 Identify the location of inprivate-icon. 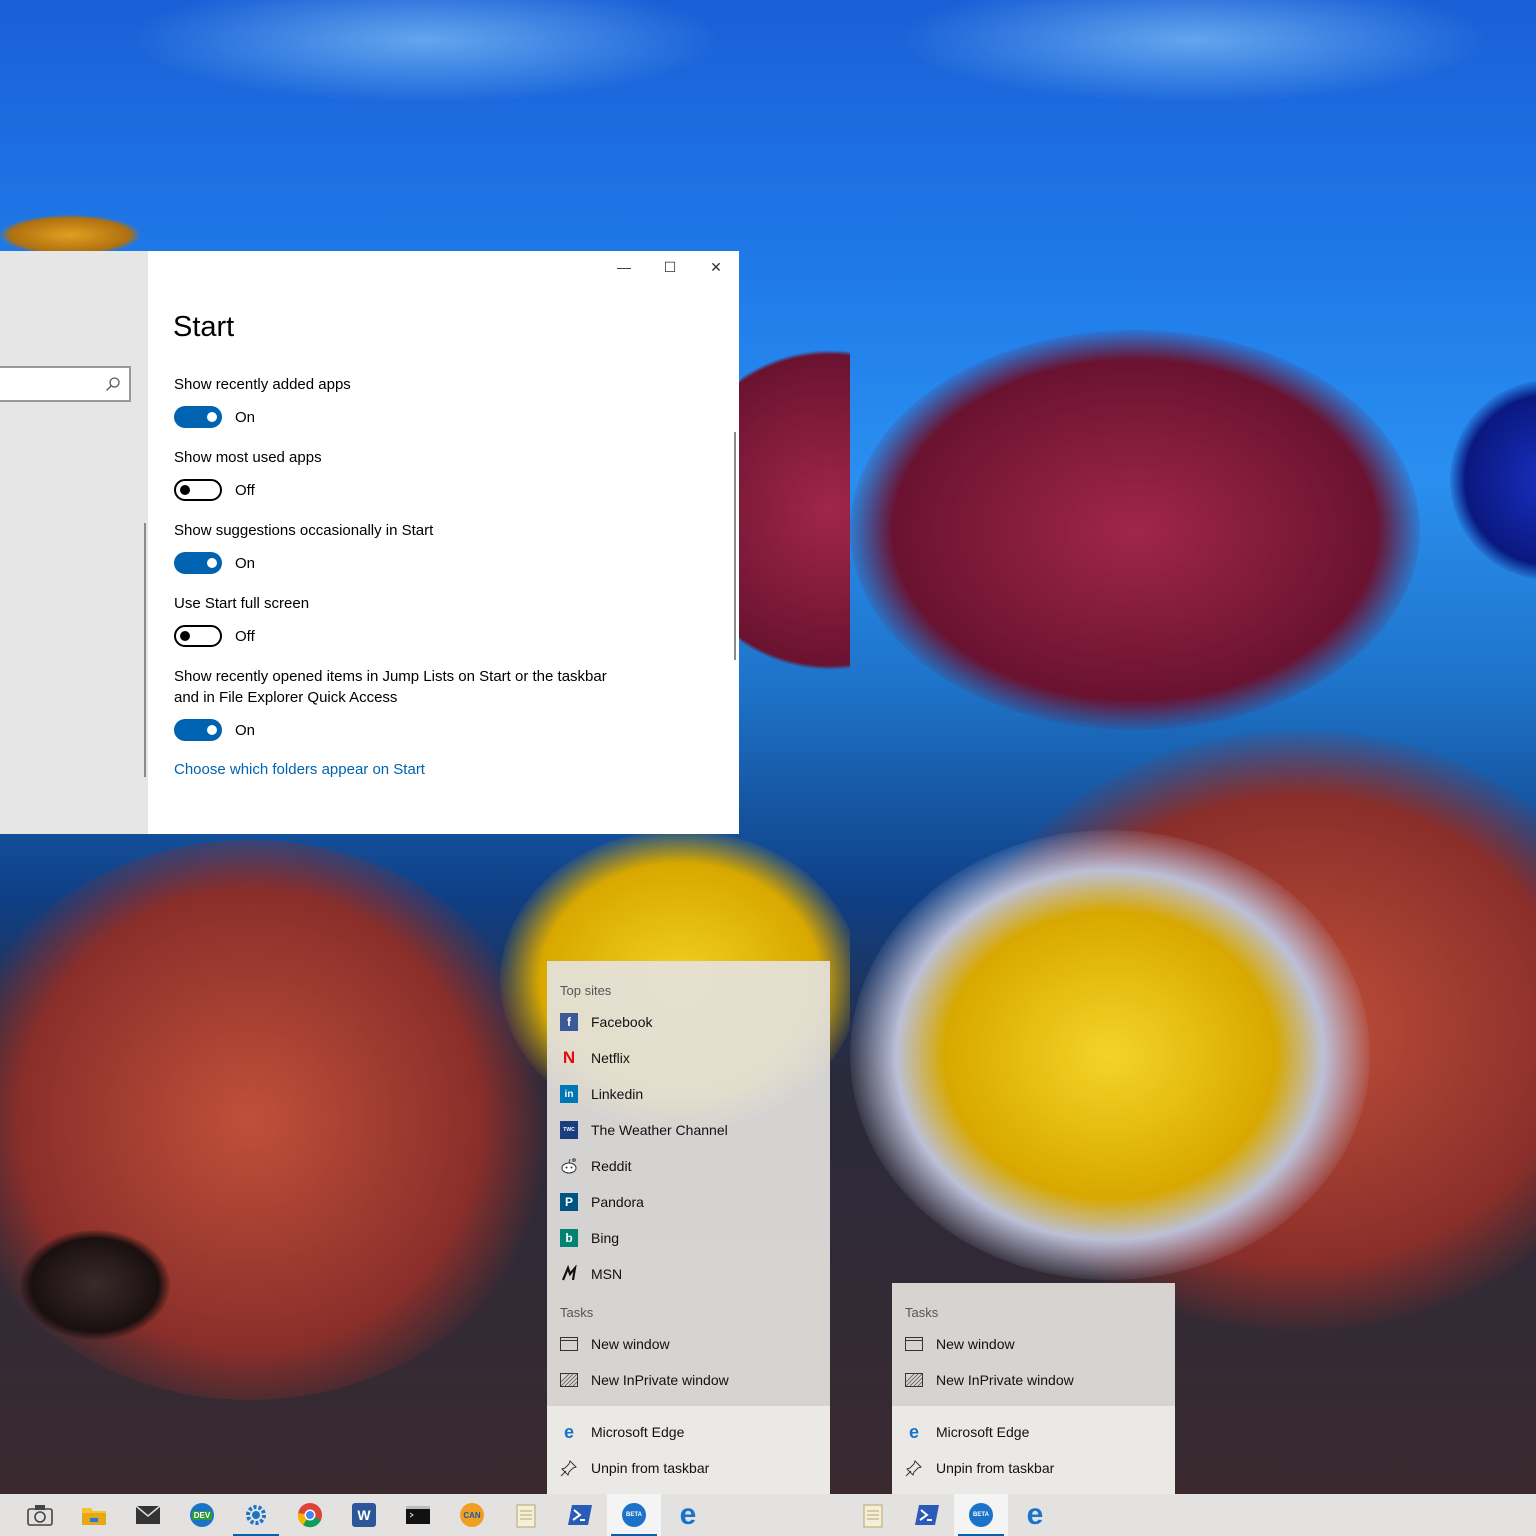
(914, 1380).